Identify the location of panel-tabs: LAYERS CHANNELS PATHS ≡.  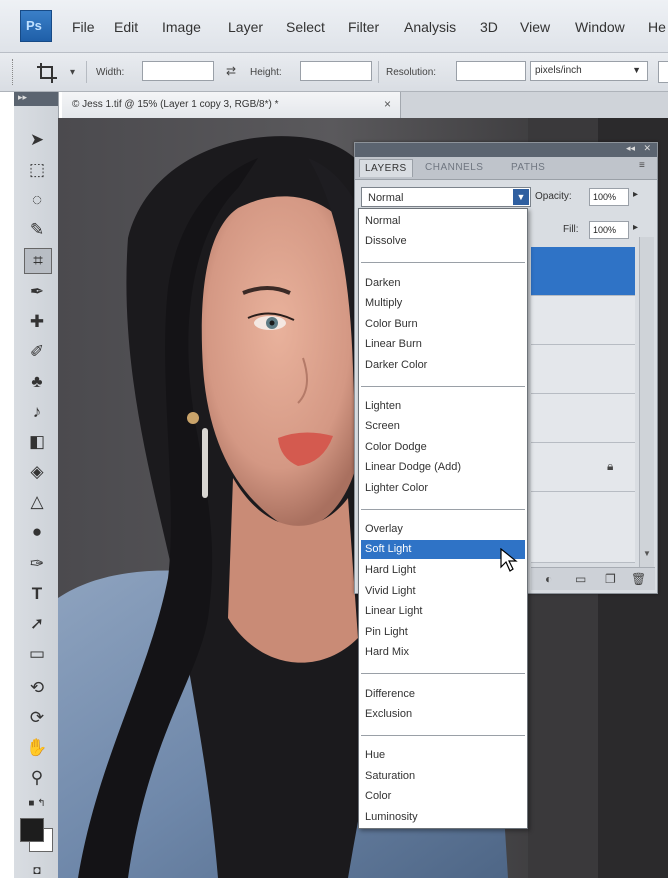
(506, 168).